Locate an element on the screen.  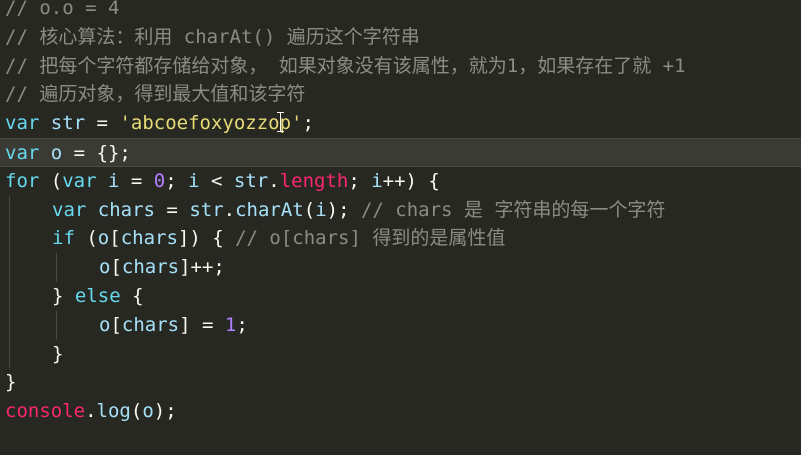
code-line-3: // 把每个字符都存储给对象， 如果对象没有该属性，就为1，如果存在了就 +1 is located at coordinates (400, 66).